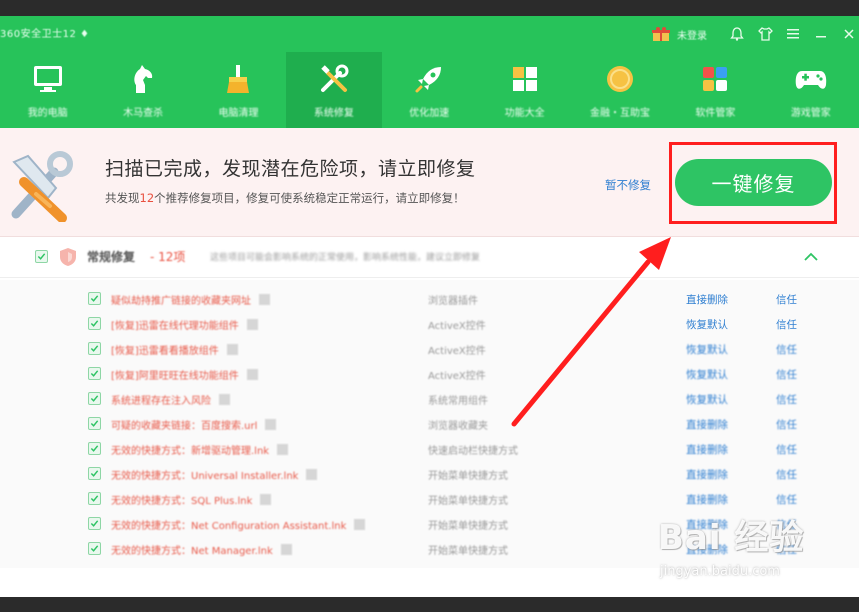 This screenshot has height=612, width=859. What do you see at coordinates (720, 571) in the screenshot?
I see `watermark-url: jingyan.baidu.com` at bounding box center [720, 571].